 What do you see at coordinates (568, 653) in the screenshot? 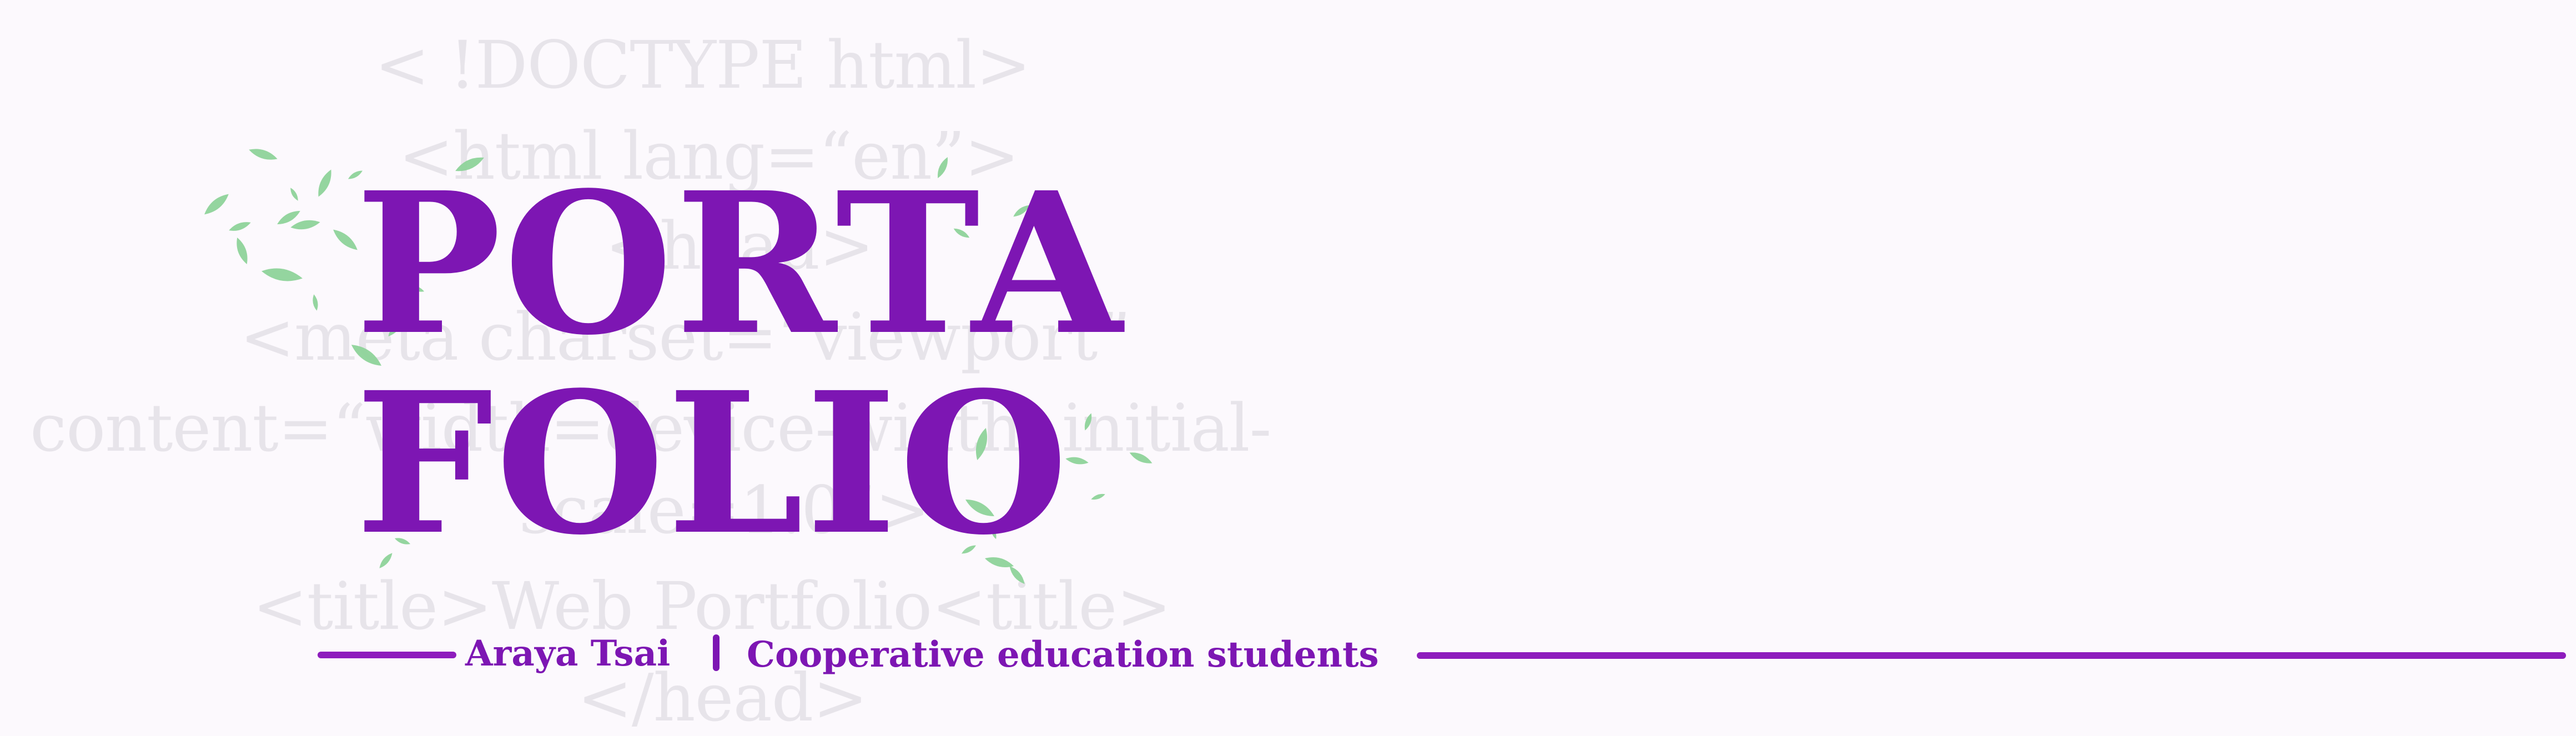
I see `author-name: Araya Tsai` at bounding box center [568, 653].